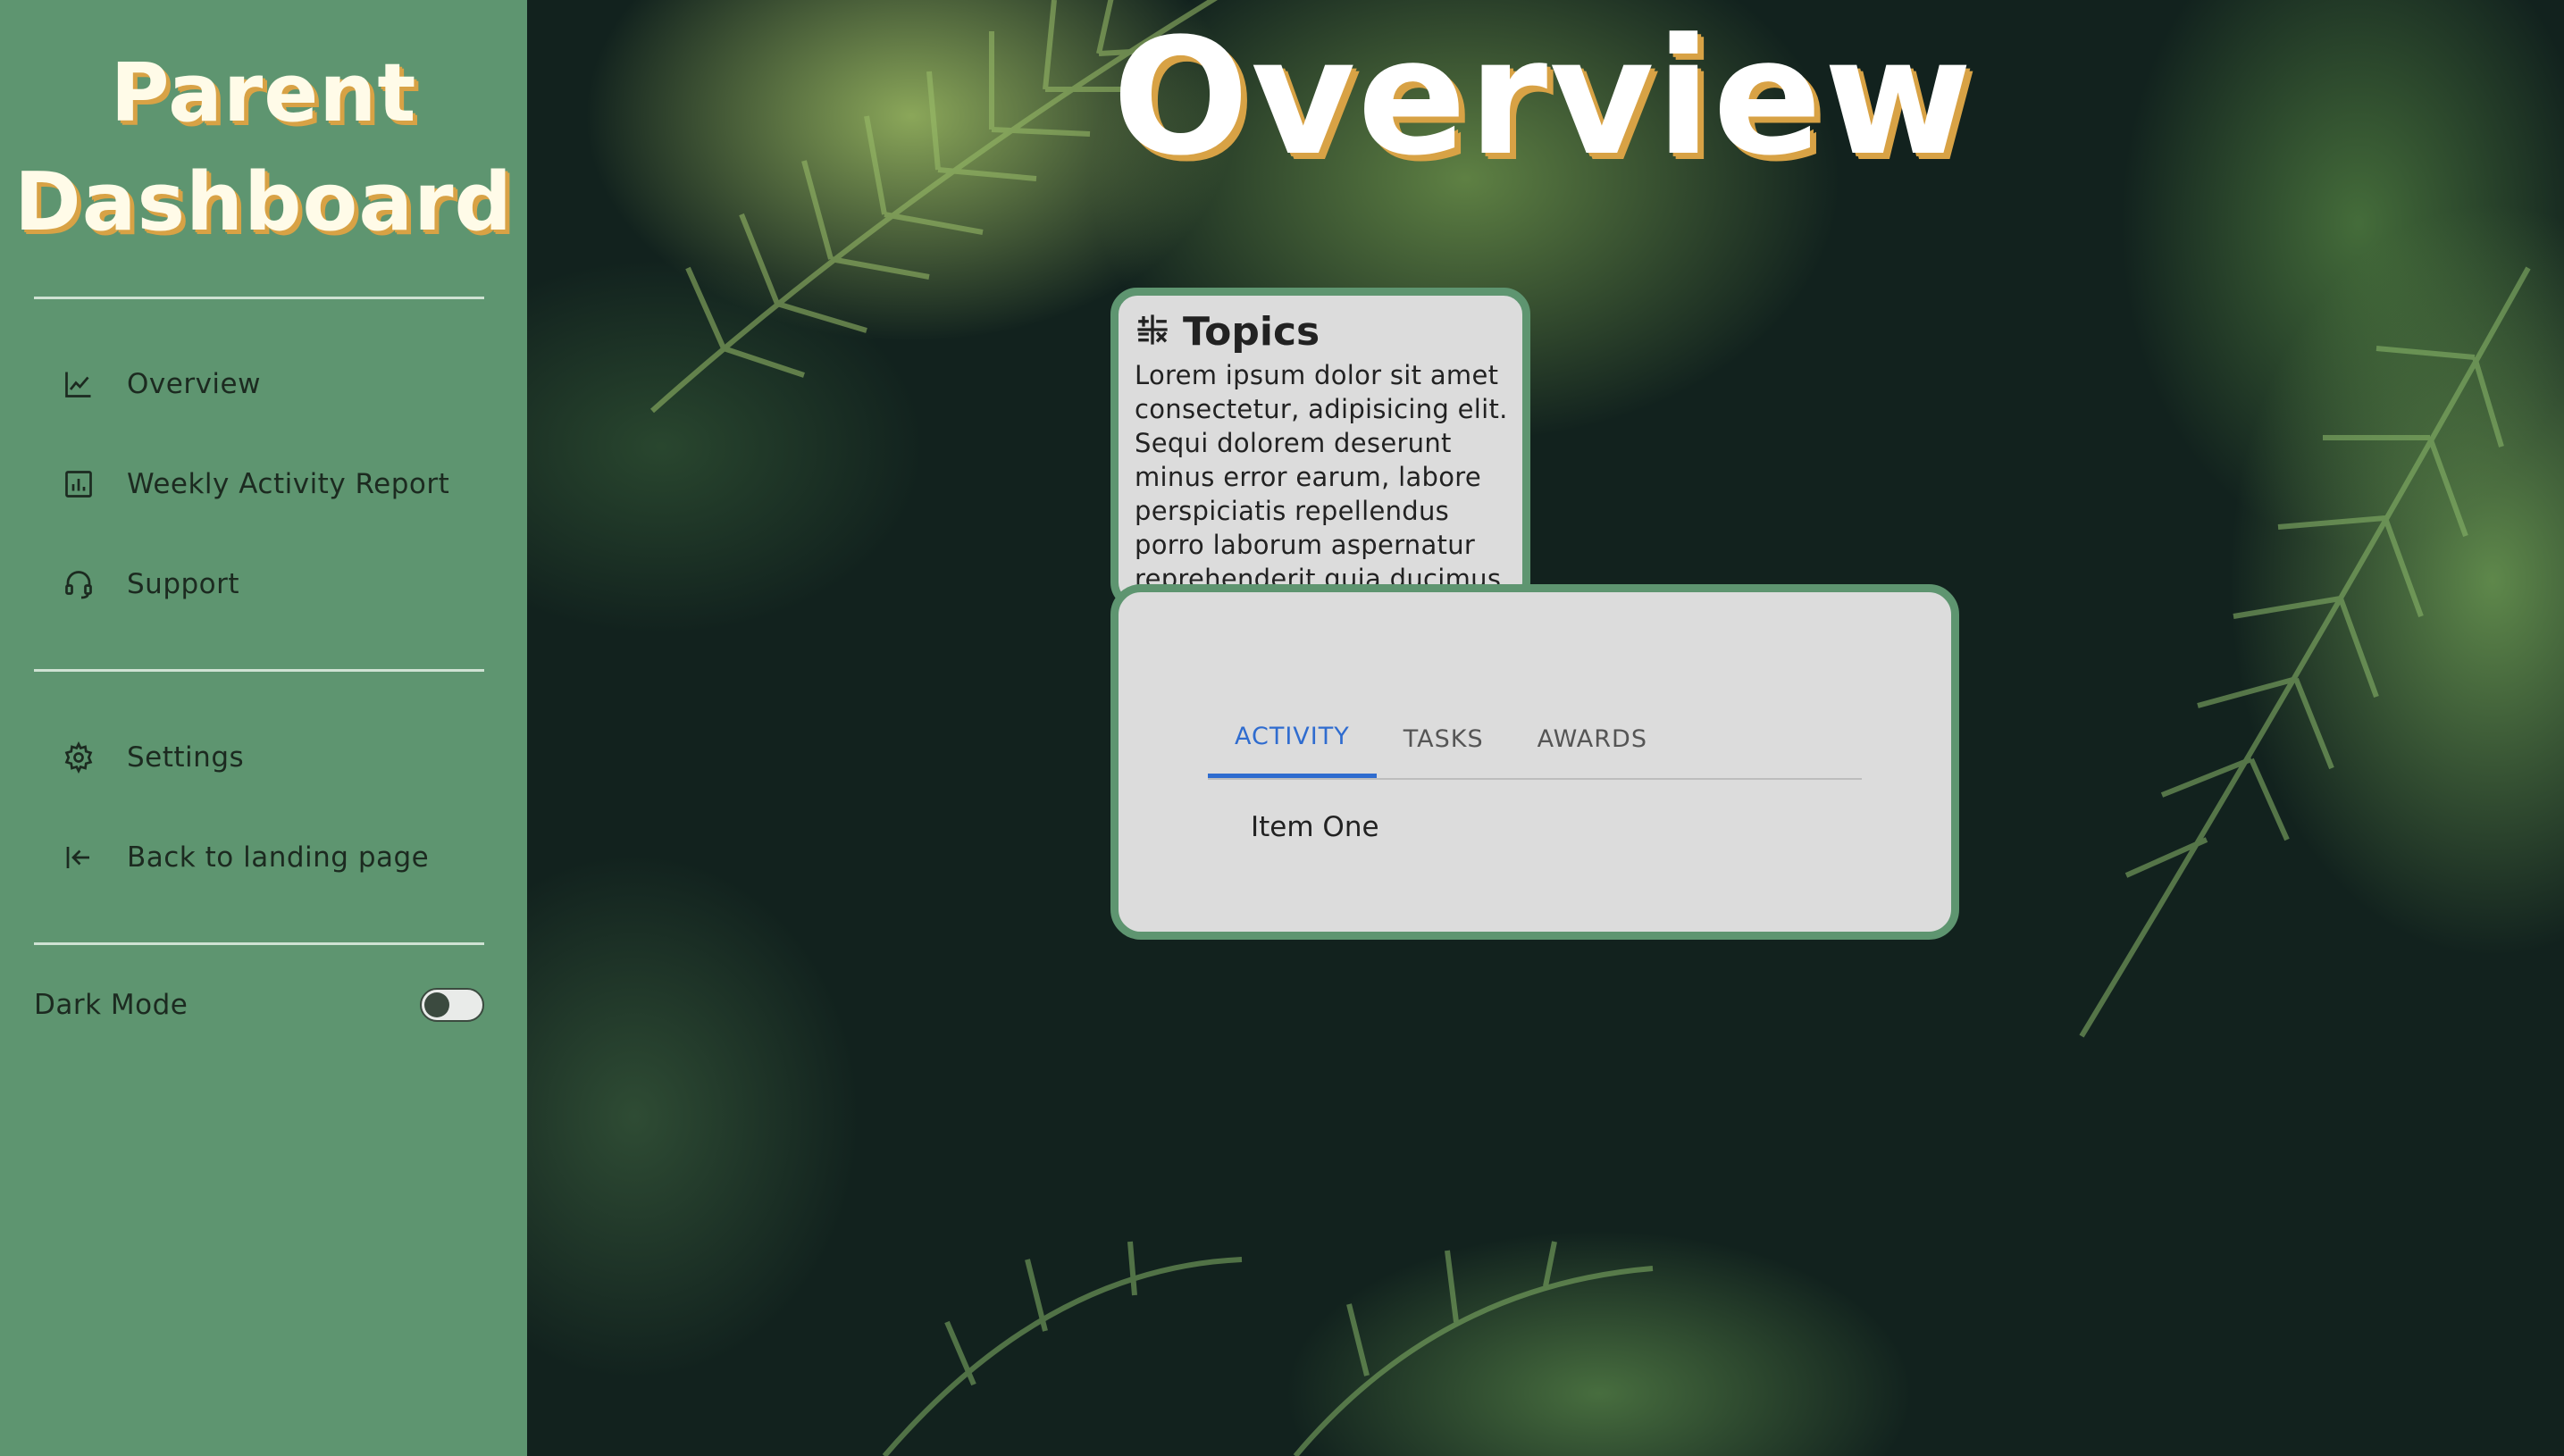 The height and width of the screenshot is (1456, 2564). What do you see at coordinates (1444, 738) in the screenshot?
I see `tab-tasks: TASKS` at bounding box center [1444, 738].